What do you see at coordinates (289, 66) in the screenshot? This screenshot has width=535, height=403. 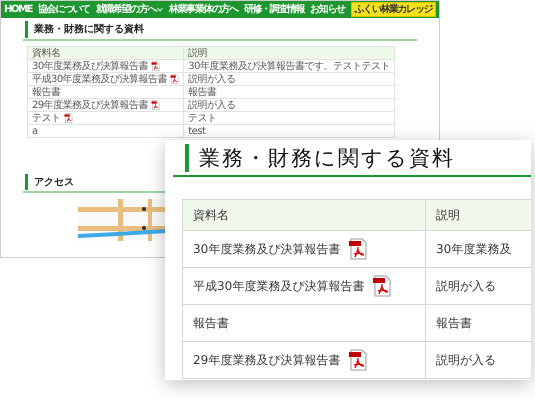 I see `table-cell: 30年度業務及び決算報告書です。テストテスト` at bounding box center [289, 66].